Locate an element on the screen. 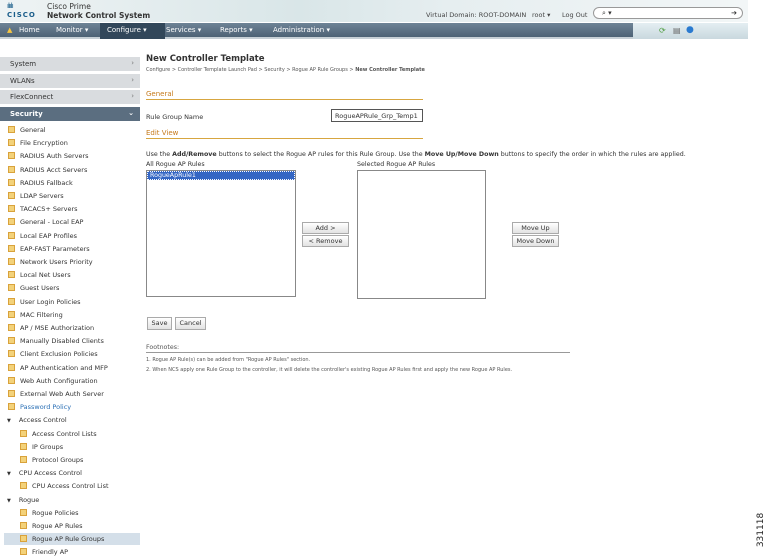 This screenshot has width=766, height=558. product-name-bold: Network Control System is located at coordinates (99, 15).